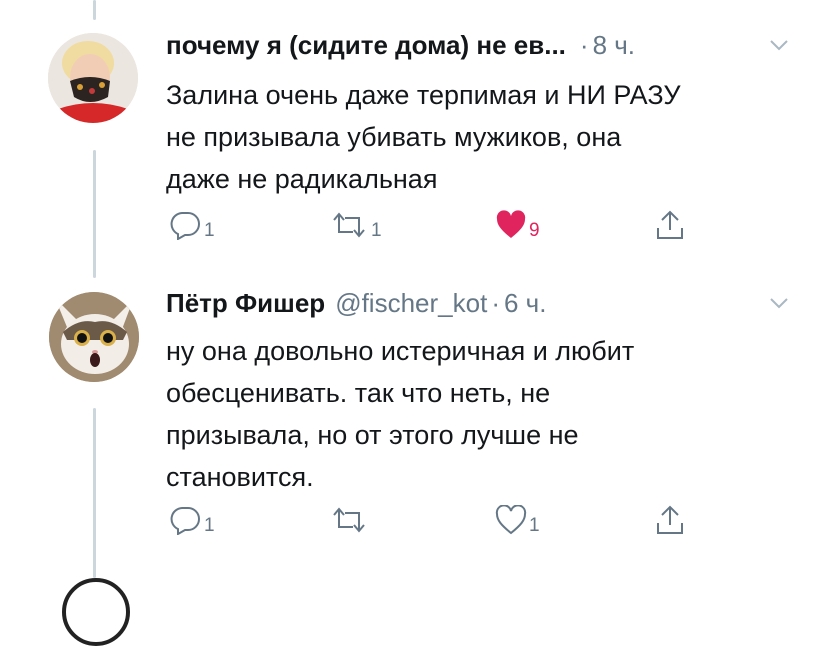 The image size is (827, 646). What do you see at coordinates (358, 393) in the screenshot?
I see `tweet-text-line: обесценивать. так что неть, не` at bounding box center [358, 393].